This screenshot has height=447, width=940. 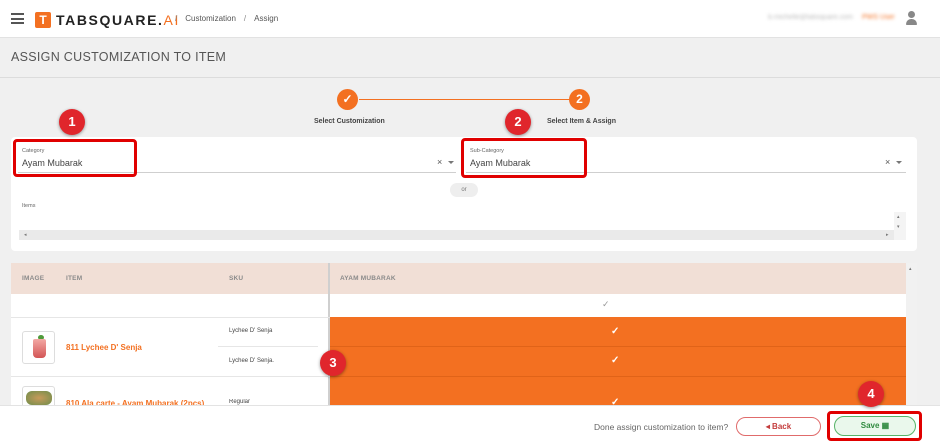 I want to click on logo: T TABSQUARE.AI, so click(x=107, y=19).